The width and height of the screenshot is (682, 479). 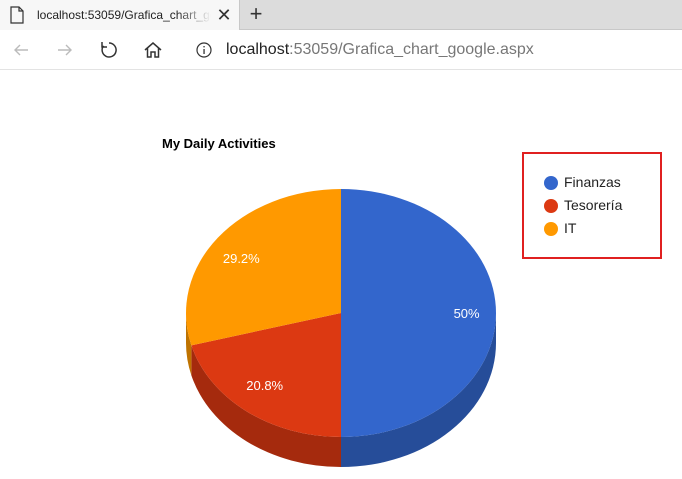 I want to click on pie-label-finanzas: 50%, so click(x=467, y=313).